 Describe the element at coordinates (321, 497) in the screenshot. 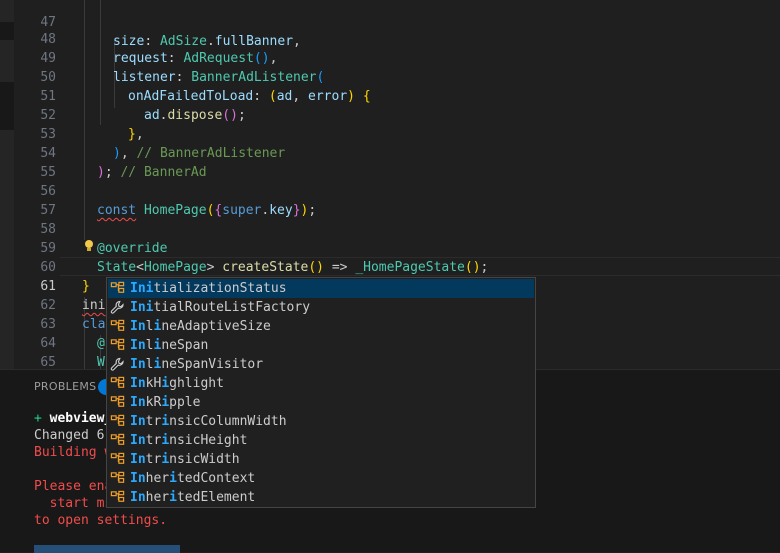

I see `suggestion-item: InheritedElement` at that location.